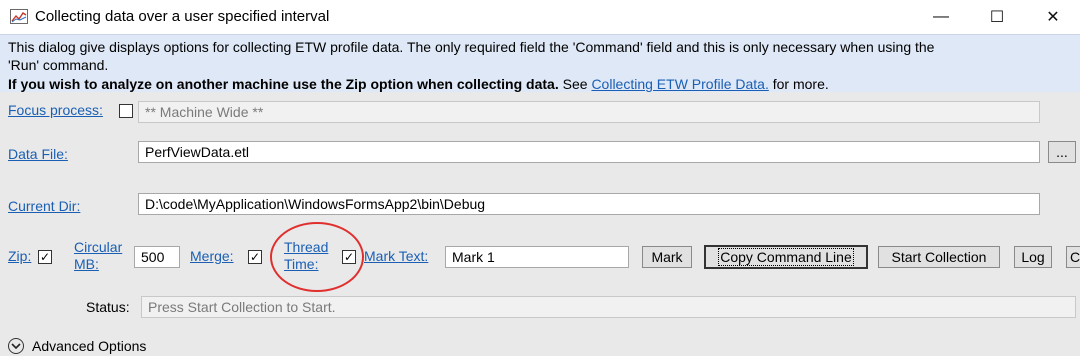  Describe the element at coordinates (108, 307) in the screenshot. I see `status-label: Status:` at that location.